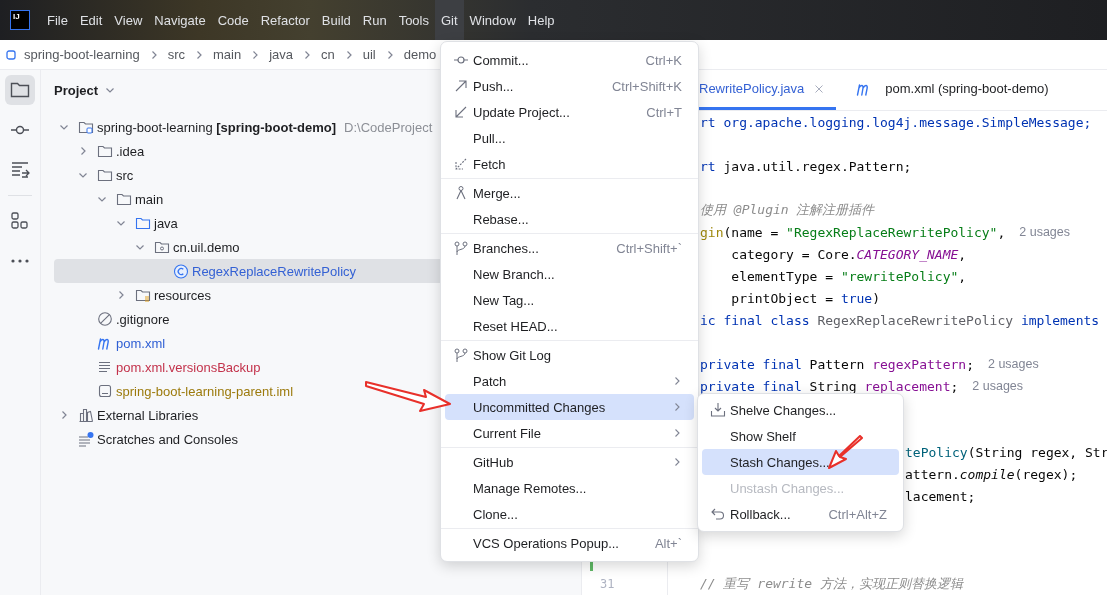 The height and width of the screenshot is (595, 1107). What do you see at coordinates (569, 60) in the screenshot?
I see `menu-item: Commit... Ctrl+K` at bounding box center [569, 60].